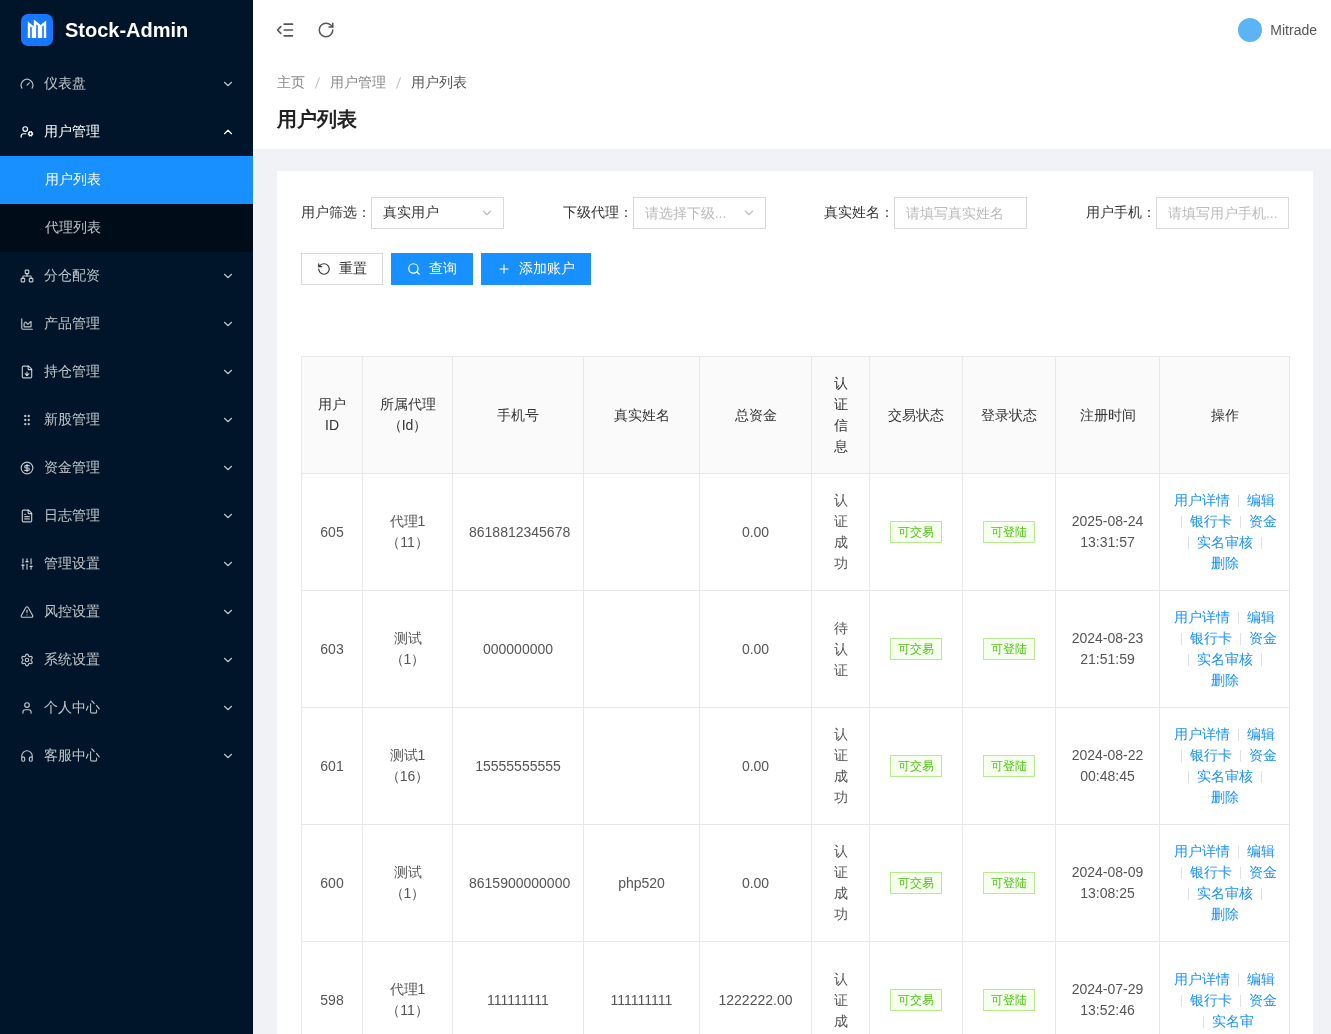 This screenshot has height=1034, width=1331. I want to click on menu-item: 仪表盘, so click(126, 84).